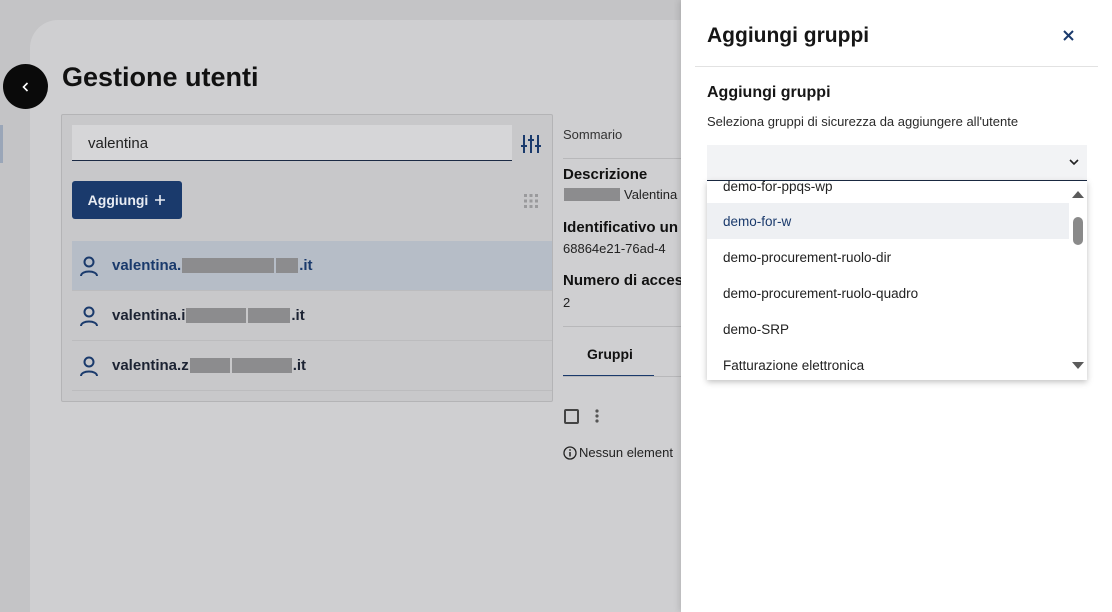 This screenshot has height=612, width=1112. I want to click on dropdown-option: demo-procurement-ruolo-dir, so click(888, 257).